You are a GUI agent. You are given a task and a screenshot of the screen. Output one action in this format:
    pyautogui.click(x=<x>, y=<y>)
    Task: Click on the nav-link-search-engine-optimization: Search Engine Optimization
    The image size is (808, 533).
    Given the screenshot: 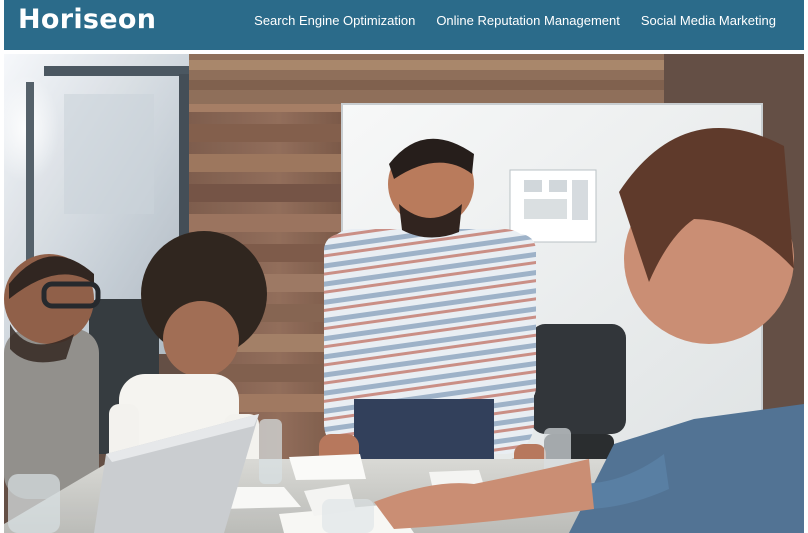 What is the action you would take?
    pyautogui.click(x=334, y=20)
    